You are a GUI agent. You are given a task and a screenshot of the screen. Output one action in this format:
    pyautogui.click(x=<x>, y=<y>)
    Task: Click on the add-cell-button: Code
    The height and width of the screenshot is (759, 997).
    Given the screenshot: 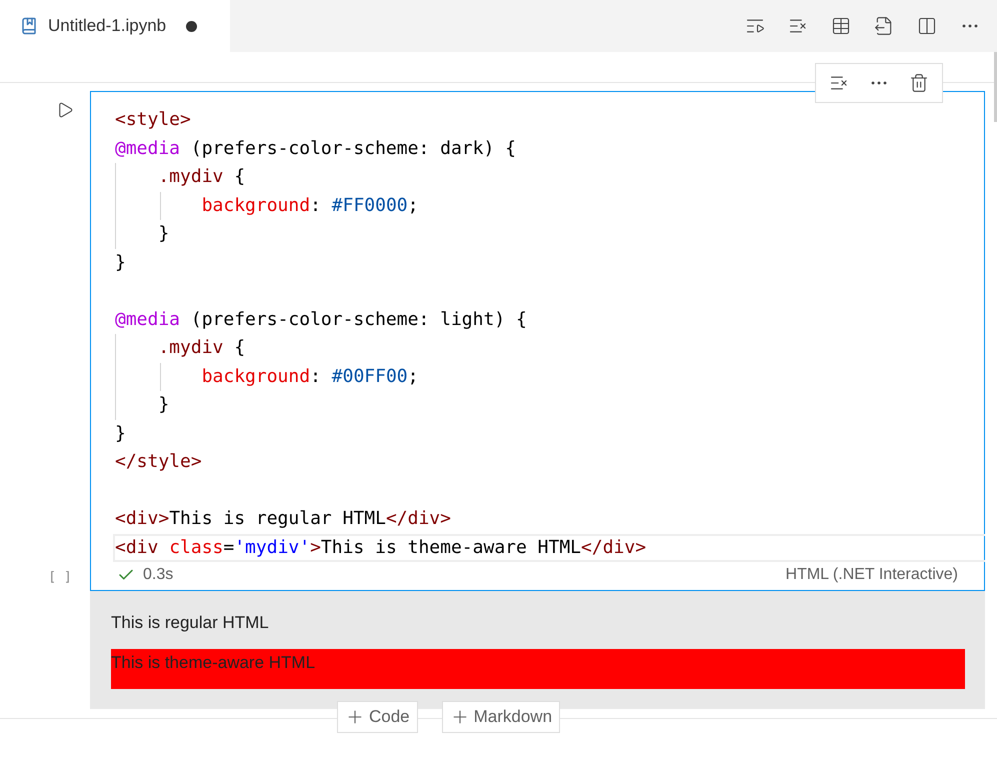 What is the action you would take?
    pyautogui.click(x=377, y=717)
    